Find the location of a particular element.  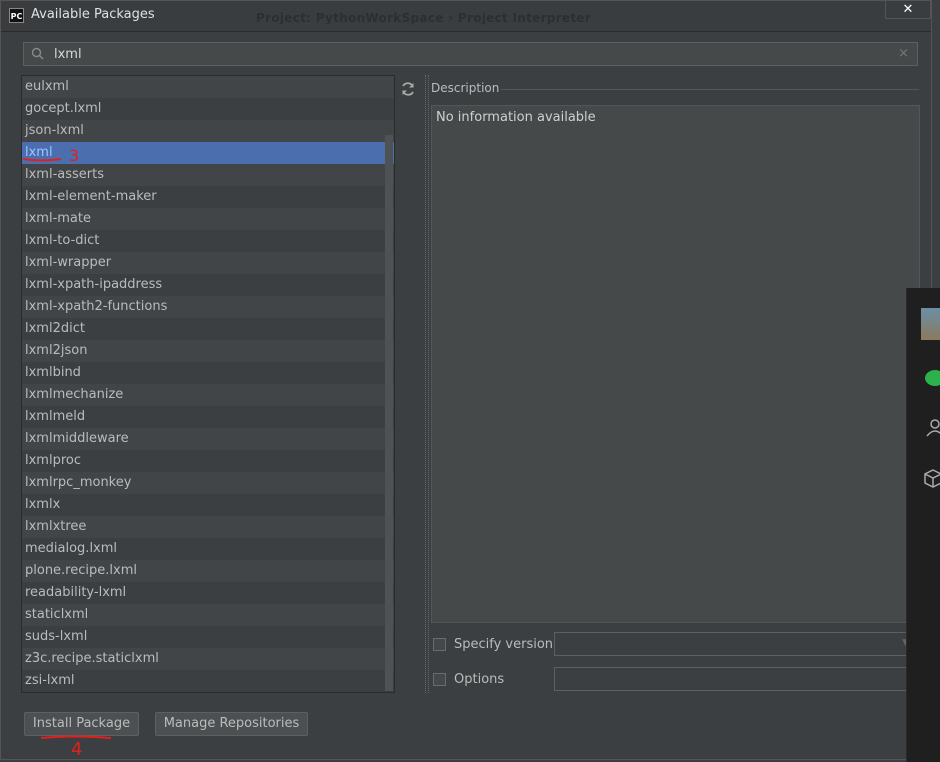

description-label: Description is located at coordinates (465, 88).